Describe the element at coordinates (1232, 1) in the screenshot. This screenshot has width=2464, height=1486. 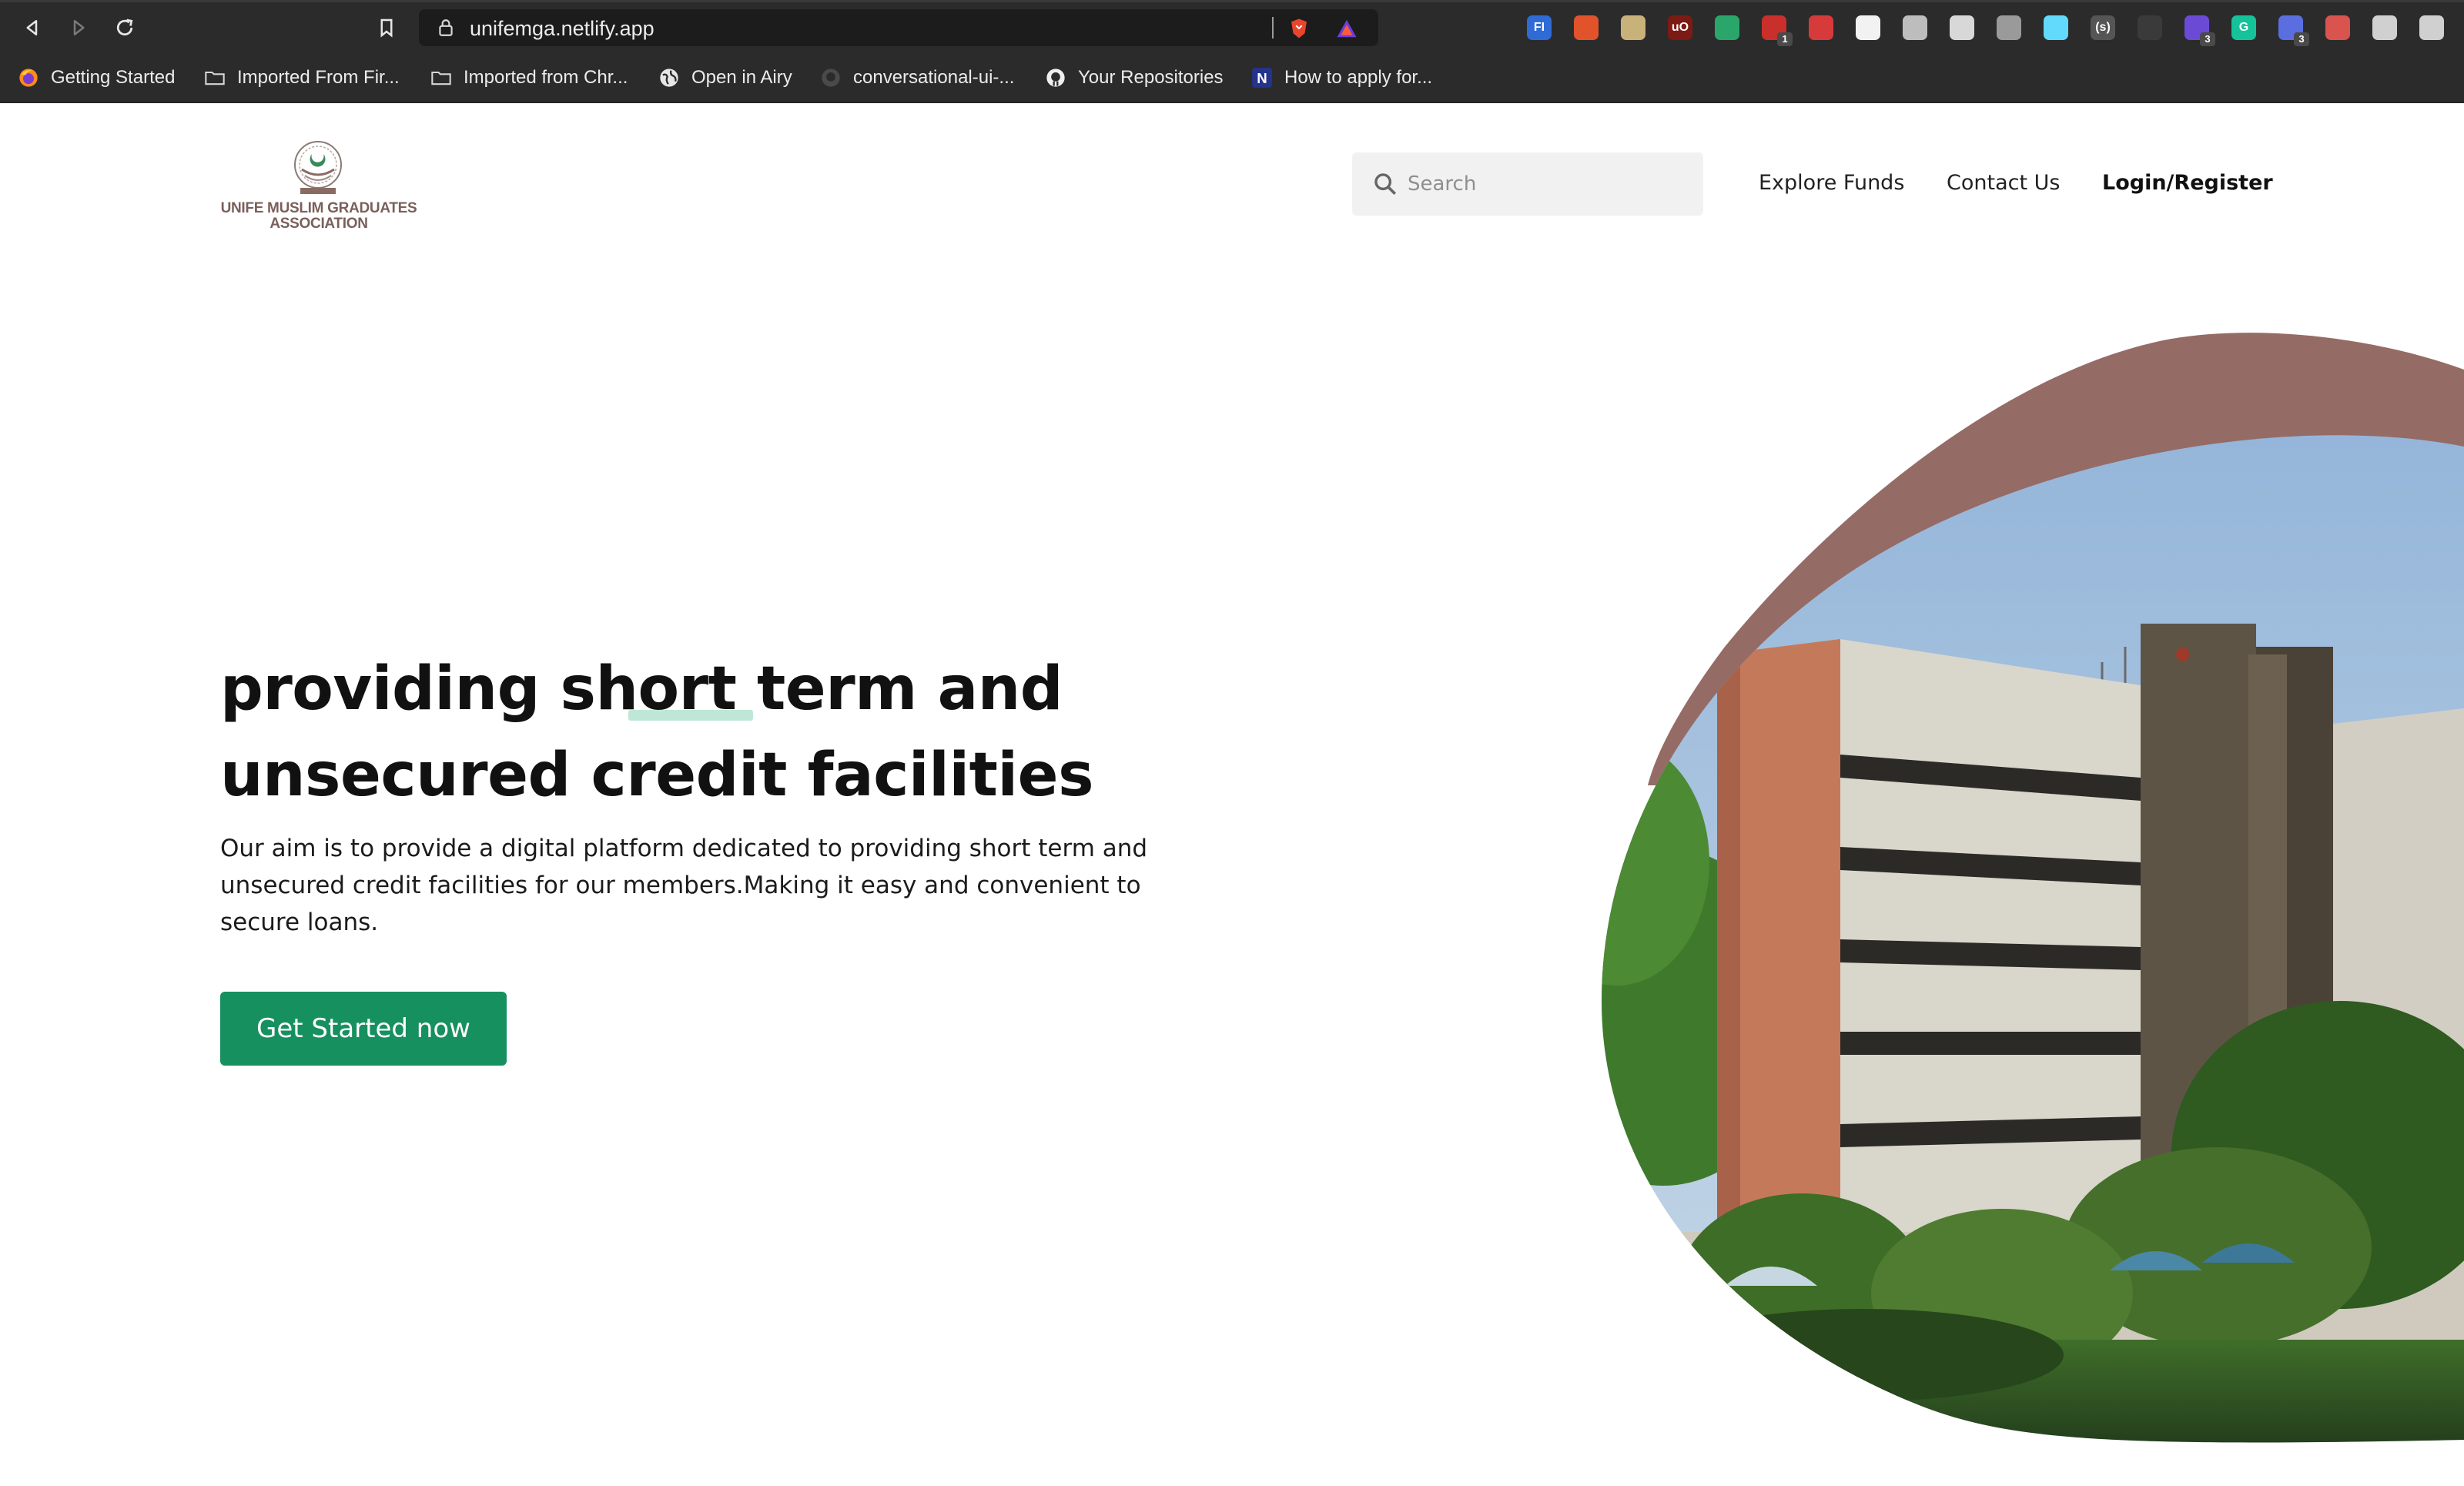
I see `tab-strip` at that location.